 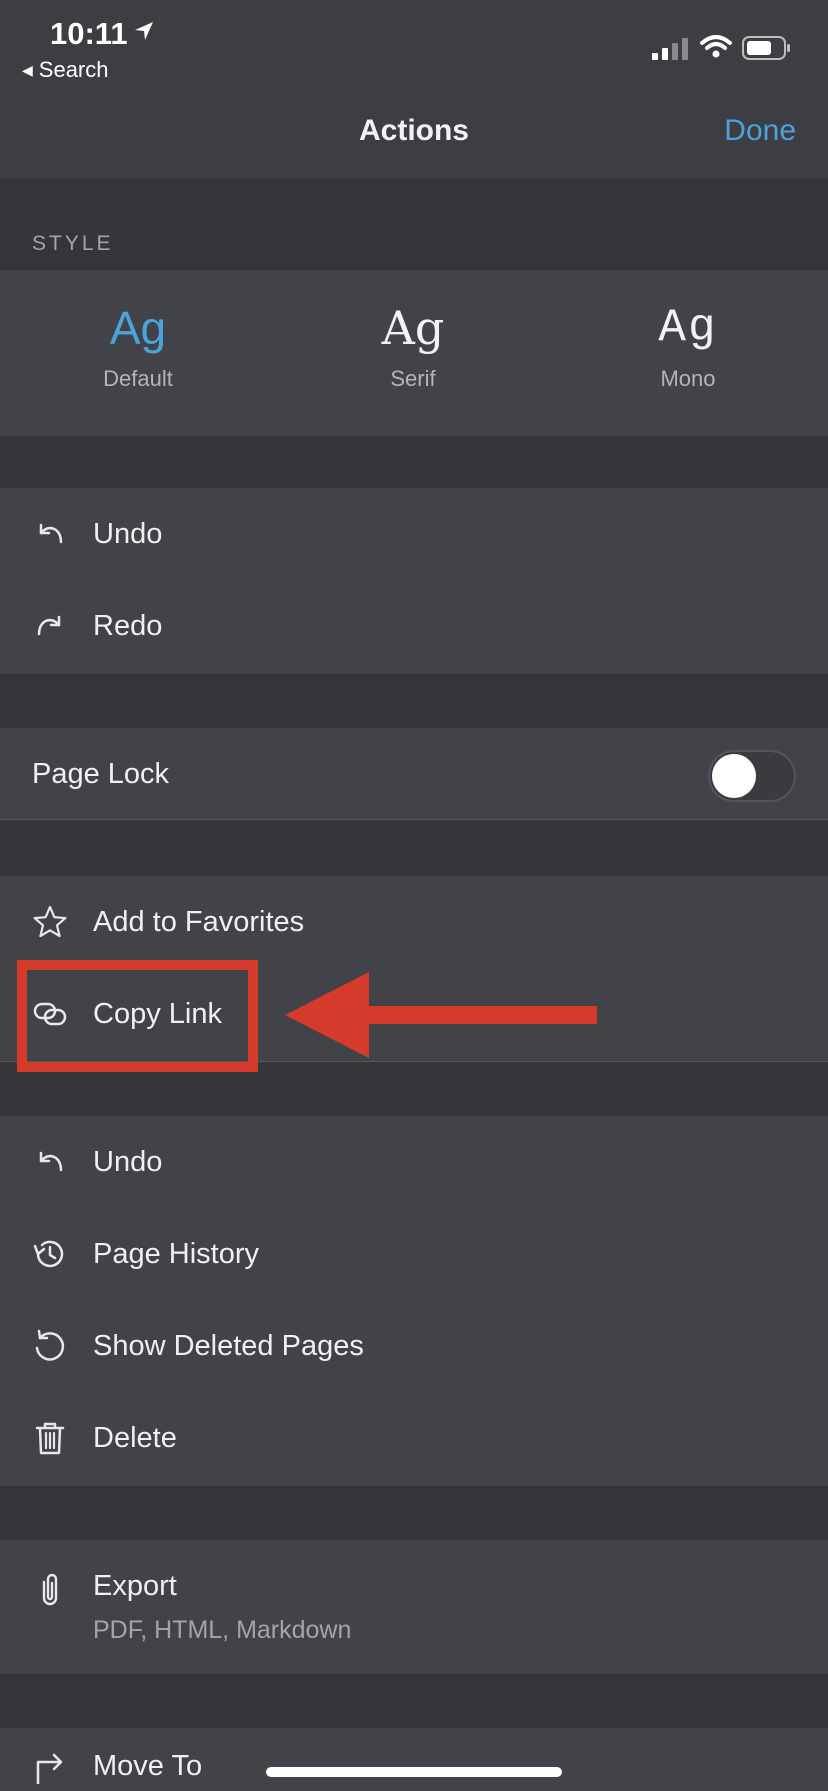 What do you see at coordinates (135, 1438) in the screenshot?
I see `delete-label: Delete` at bounding box center [135, 1438].